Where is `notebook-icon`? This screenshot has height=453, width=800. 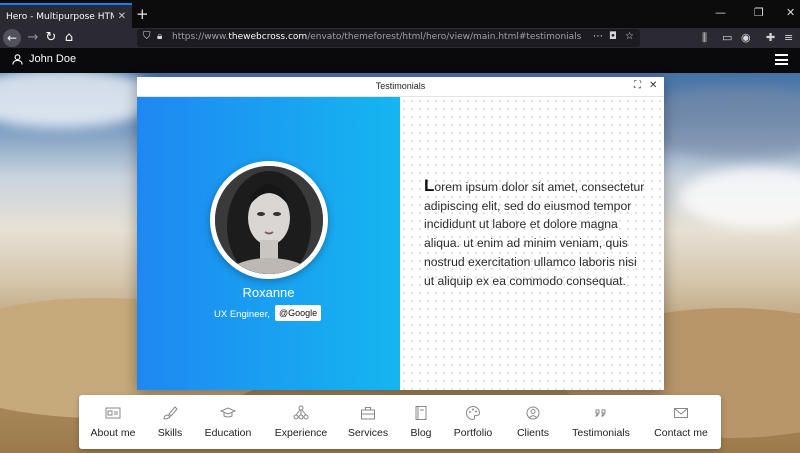 notebook-icon is located at coordinates (421, 413).